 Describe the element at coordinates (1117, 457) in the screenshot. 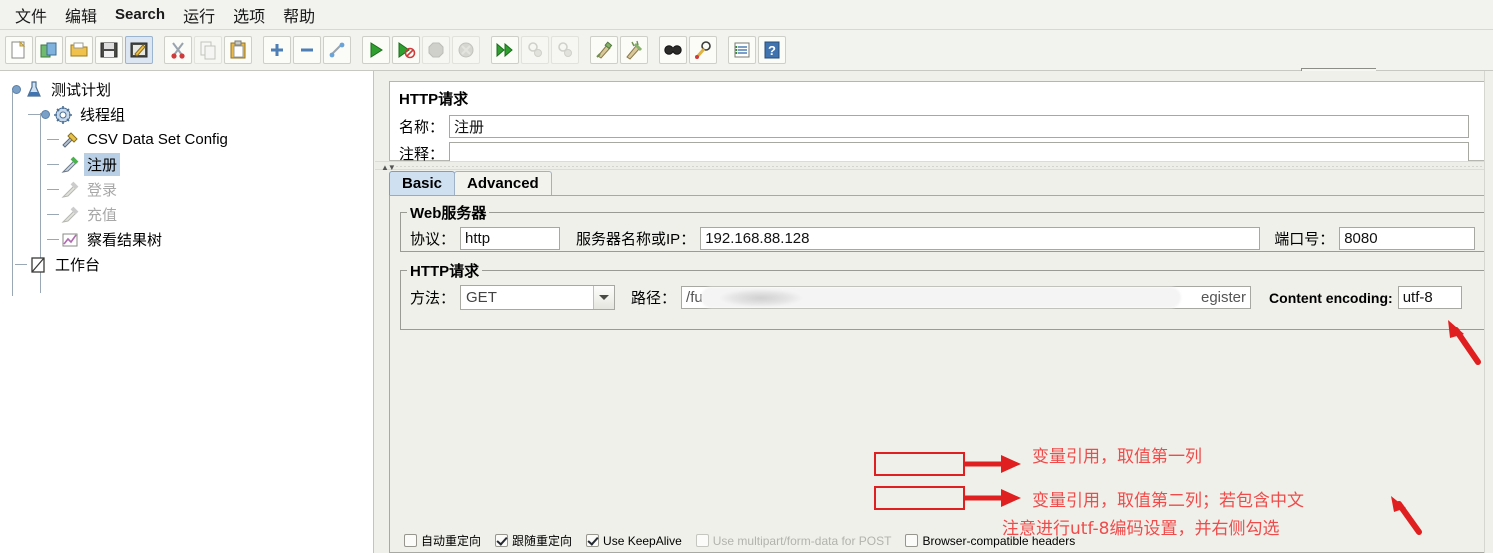

I see `annotation-text-row1: 变量引用，取值第一列` at that location.